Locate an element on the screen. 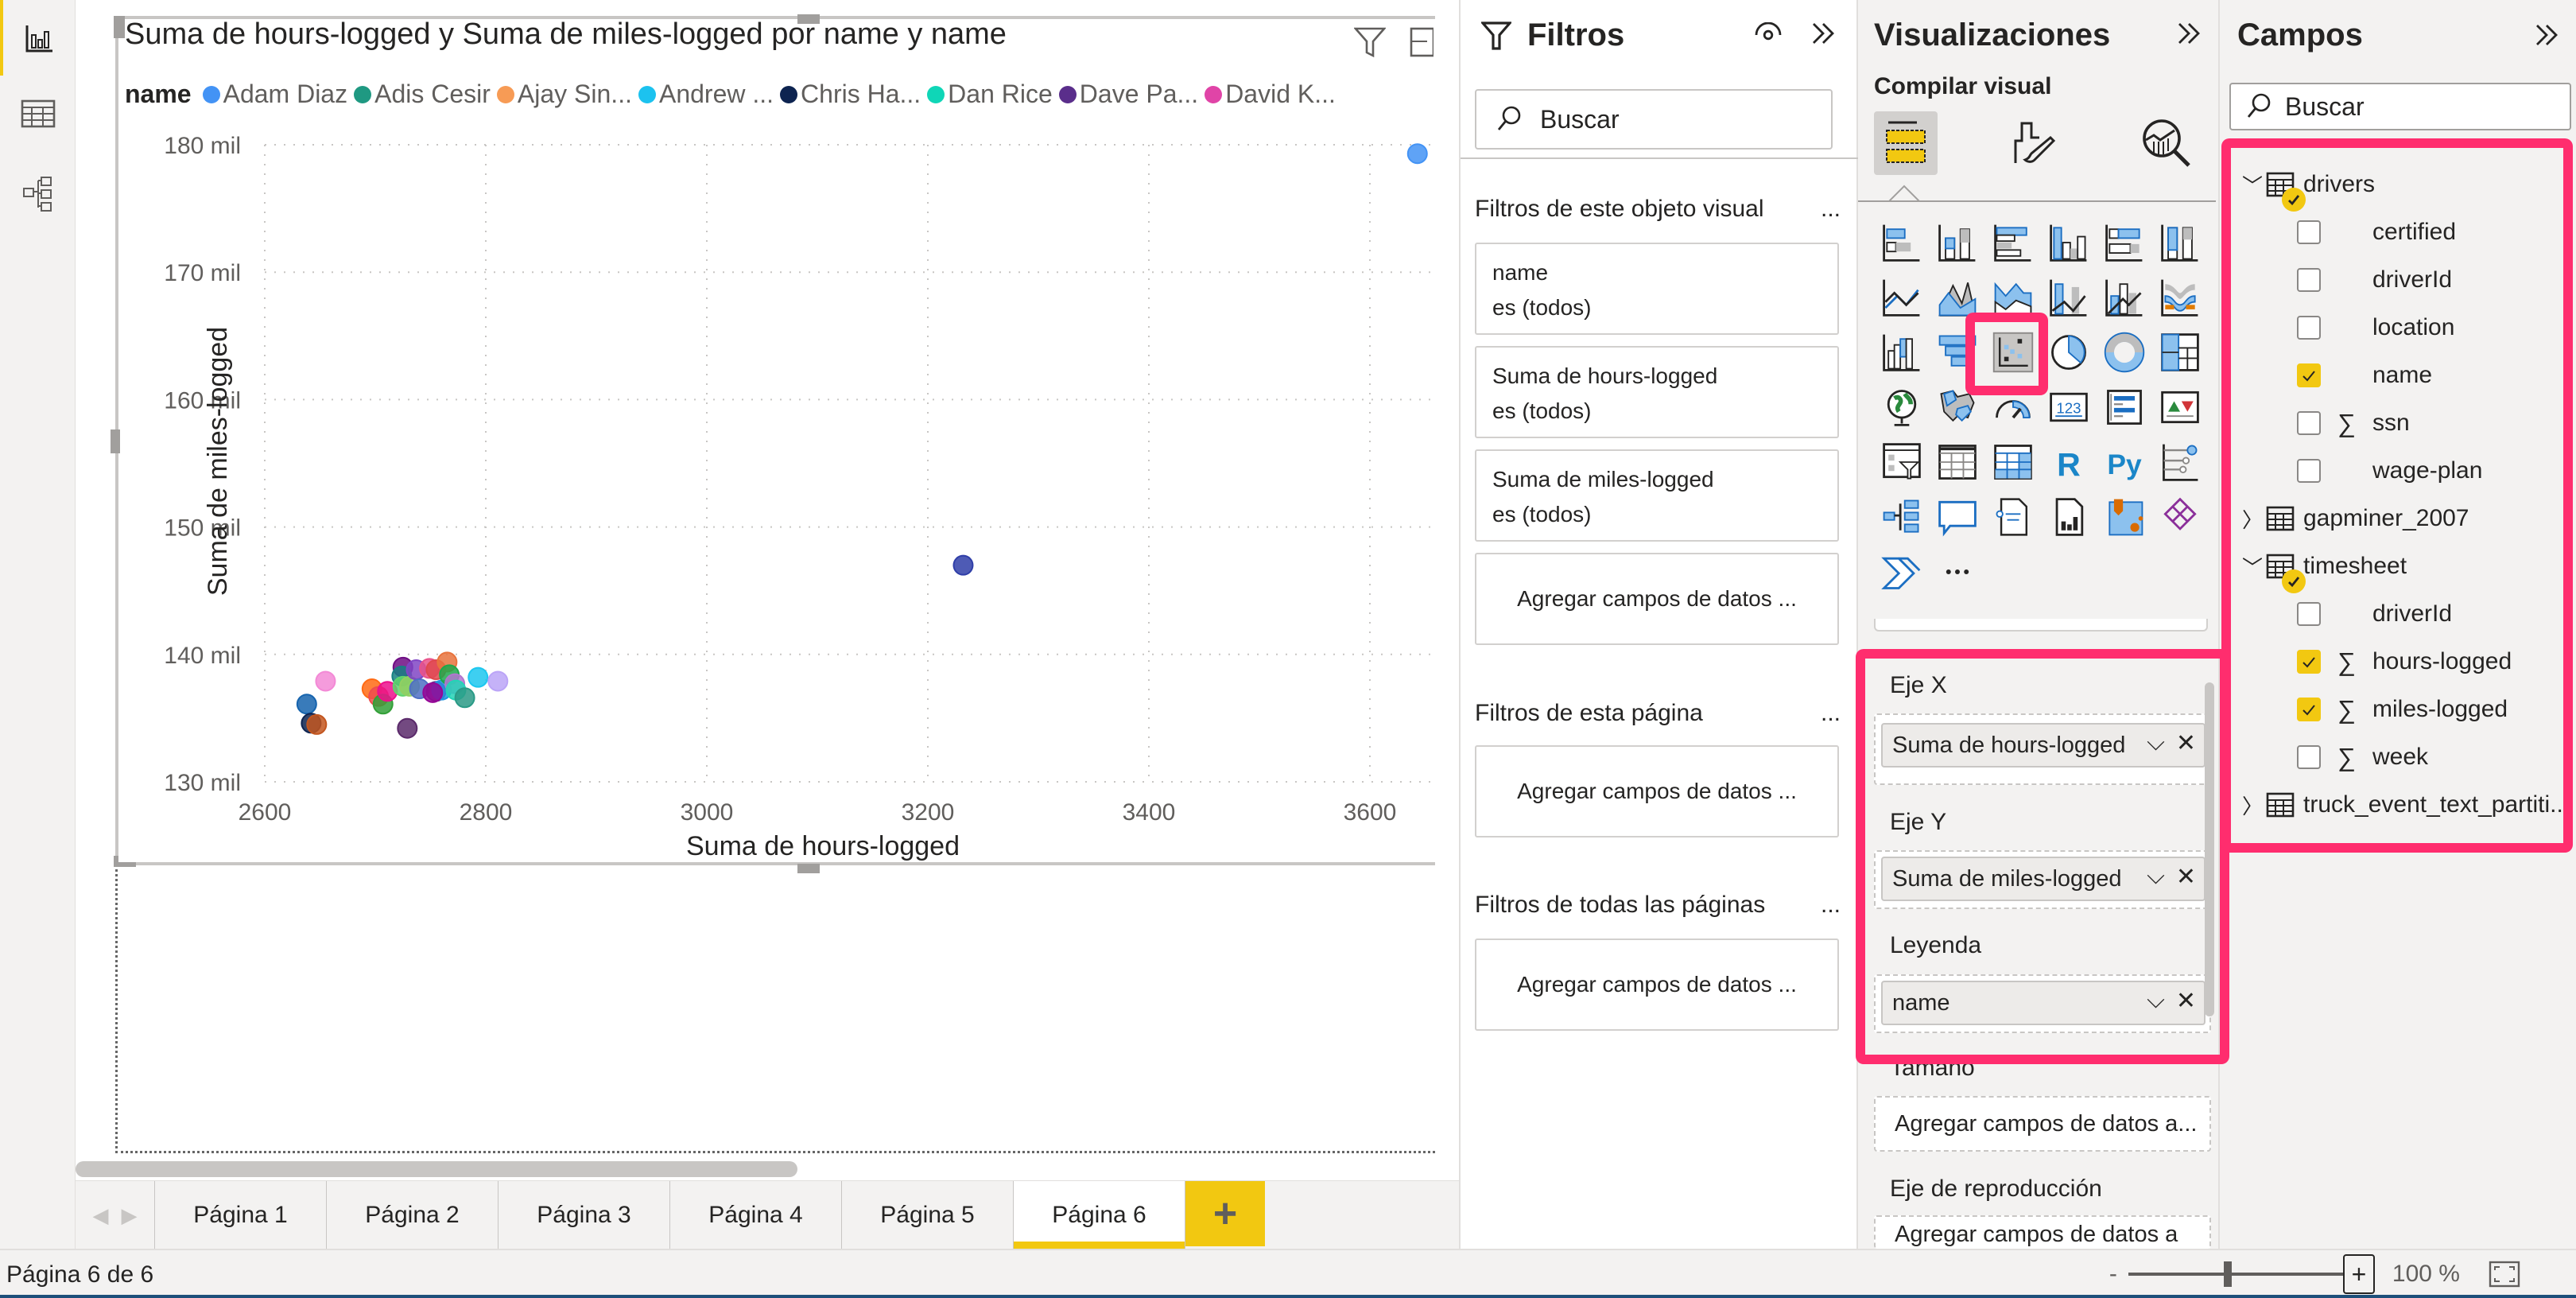 The width and height of the screenshot is (2576, 1298). collapse-filters-icon is located at coordinates (1823, 33).